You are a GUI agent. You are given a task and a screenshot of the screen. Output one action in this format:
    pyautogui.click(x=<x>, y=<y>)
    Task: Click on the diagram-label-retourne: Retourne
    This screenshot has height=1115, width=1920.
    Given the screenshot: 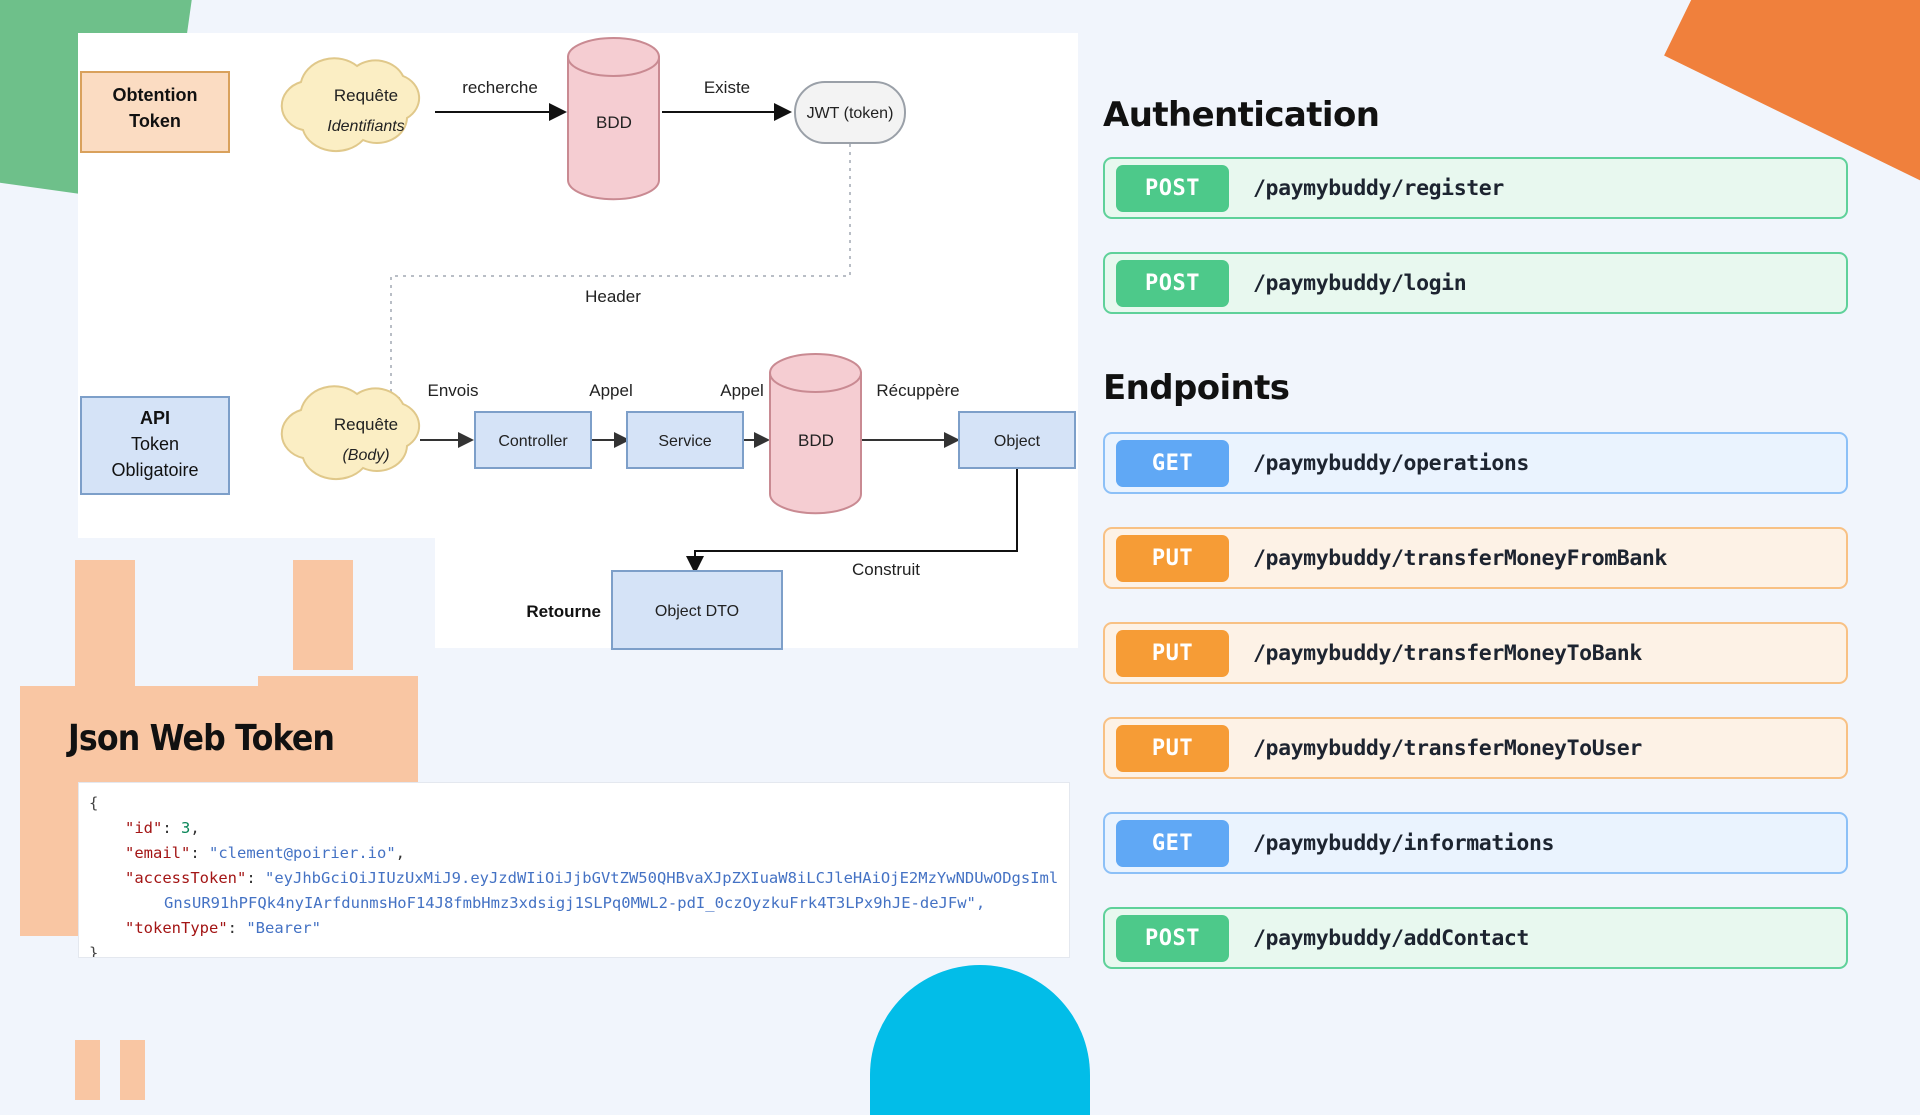 What is the action you would take?
    pyautogui.click(x=563, y=611)
    